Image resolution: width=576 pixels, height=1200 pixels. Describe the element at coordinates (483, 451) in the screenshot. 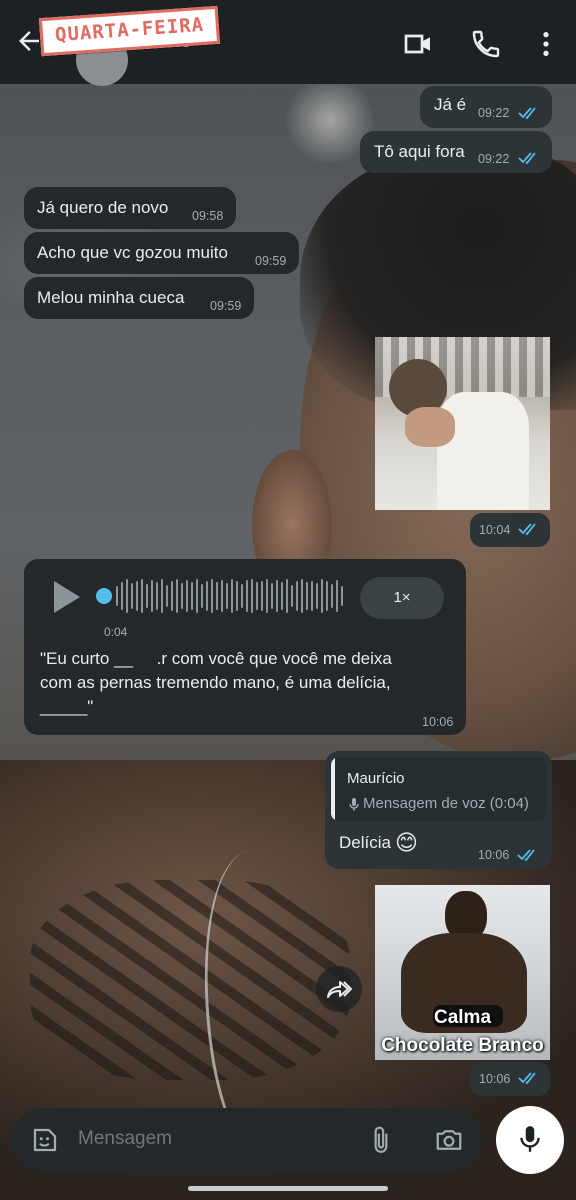

I see `image-person-shirt` at that location.